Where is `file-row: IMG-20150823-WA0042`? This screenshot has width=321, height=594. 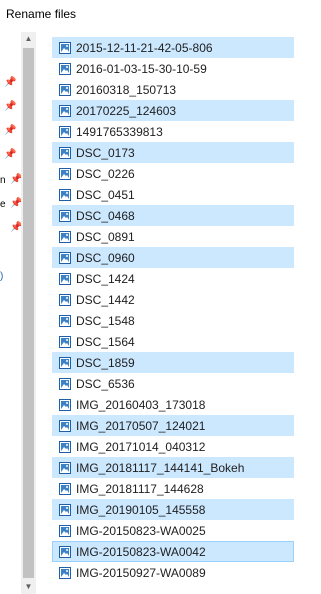
file-row: IMG-20150823-WA0042 is located at coordinates (173, 551).